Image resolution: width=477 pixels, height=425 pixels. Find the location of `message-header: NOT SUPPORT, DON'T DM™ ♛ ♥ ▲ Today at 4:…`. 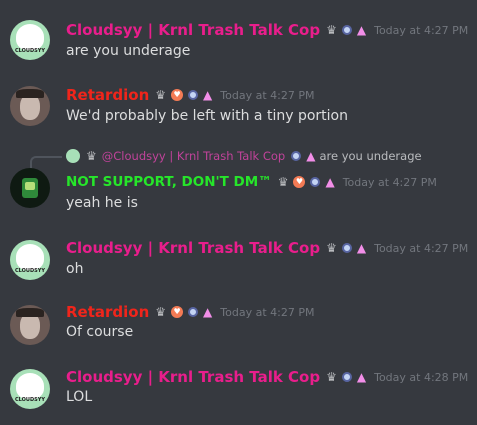

message-header: NOT SUPPORT, DON'T DM™ ♛ ♥ ▲ Today at 4:… is located at coordinates (251, 182).